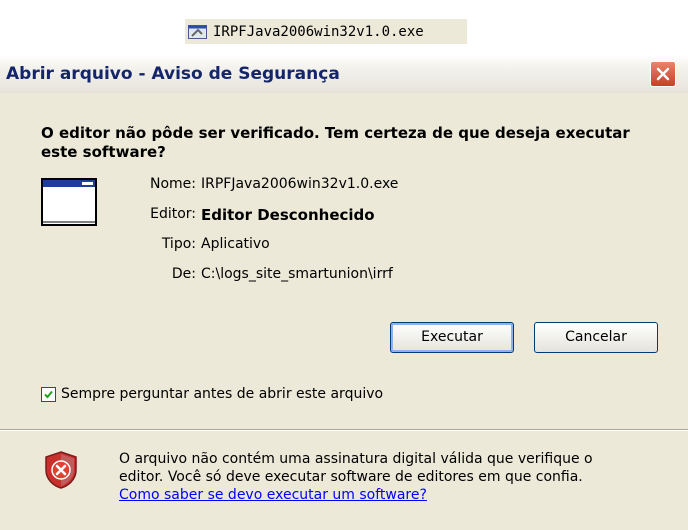 This screenshot has height=530, width=688. I want to click on info-label-type: Tipo:, so click(178, 244).